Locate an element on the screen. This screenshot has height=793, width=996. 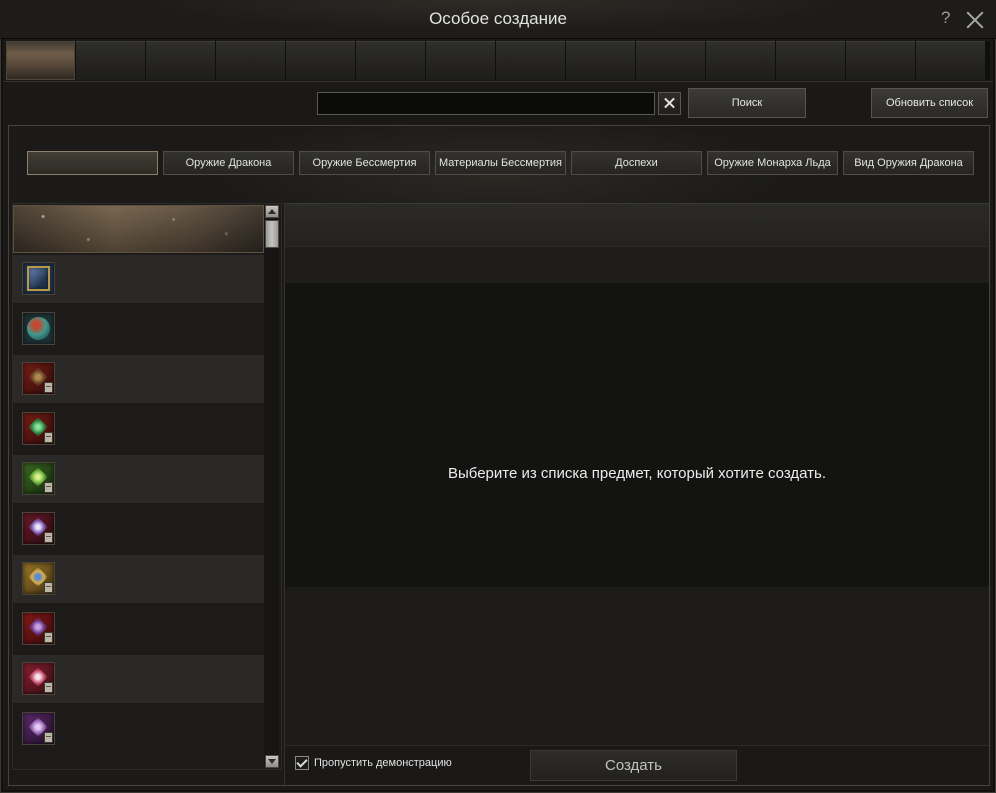
category-armor: Доспехи is located at coordinates (636, 163).